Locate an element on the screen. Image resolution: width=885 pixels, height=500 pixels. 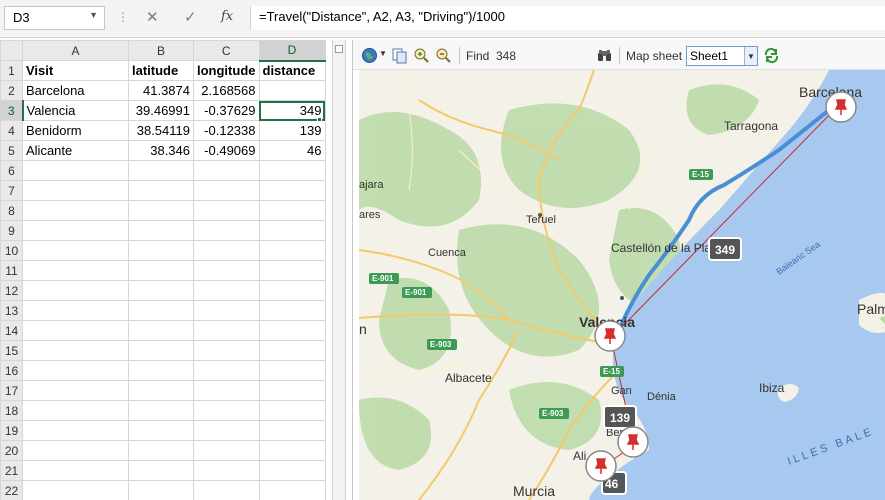
pin-alicante is located at coordinates (601, 466).